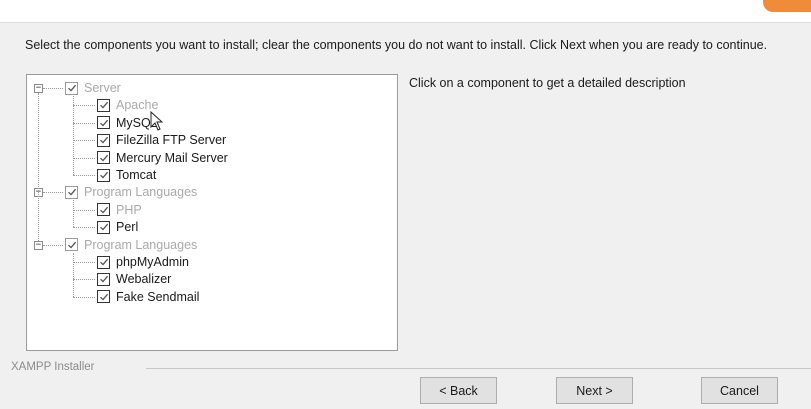 The image size is (811, 409). I want to click on tree-item-fake-sendmail: Fake Sendmail, so click(148, 297).